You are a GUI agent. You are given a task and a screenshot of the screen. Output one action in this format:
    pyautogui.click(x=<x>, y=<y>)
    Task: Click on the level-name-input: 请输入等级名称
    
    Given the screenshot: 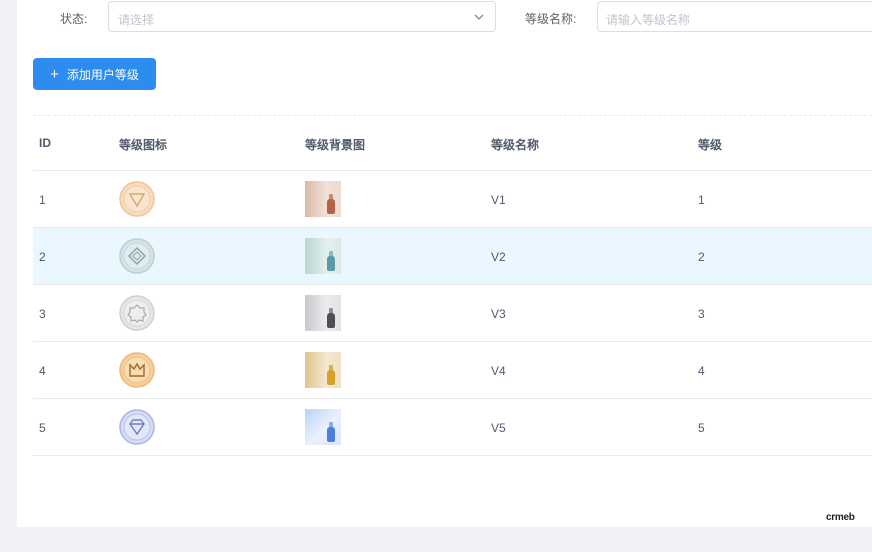 What is the action you would take?
    pyautogui.click(x=734, y=16)
    